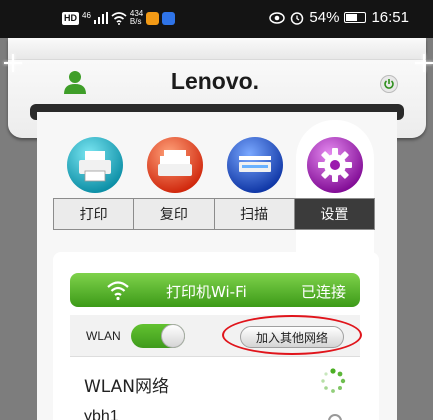 This screenshot has width=433, height=420. I want to click on tab-label: 扫描, so click(254, 215).